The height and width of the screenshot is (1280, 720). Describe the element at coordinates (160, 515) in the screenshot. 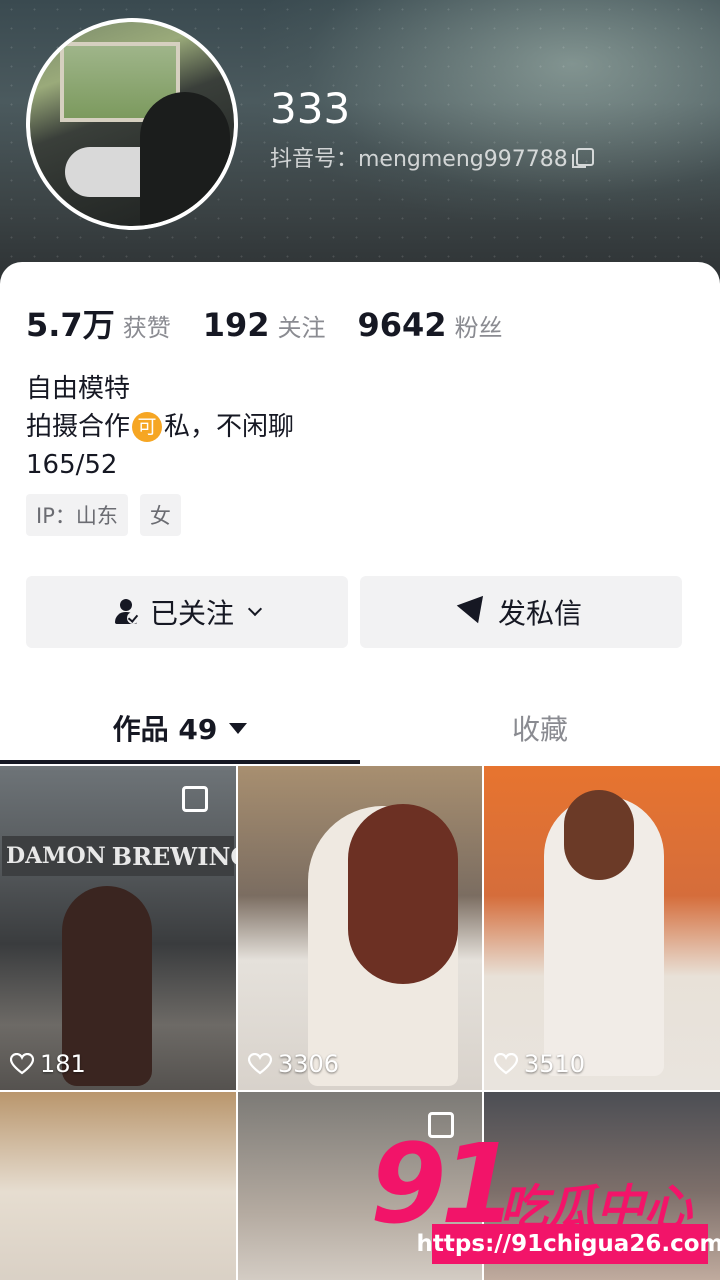

I see `tag-gender: 女` at that location.